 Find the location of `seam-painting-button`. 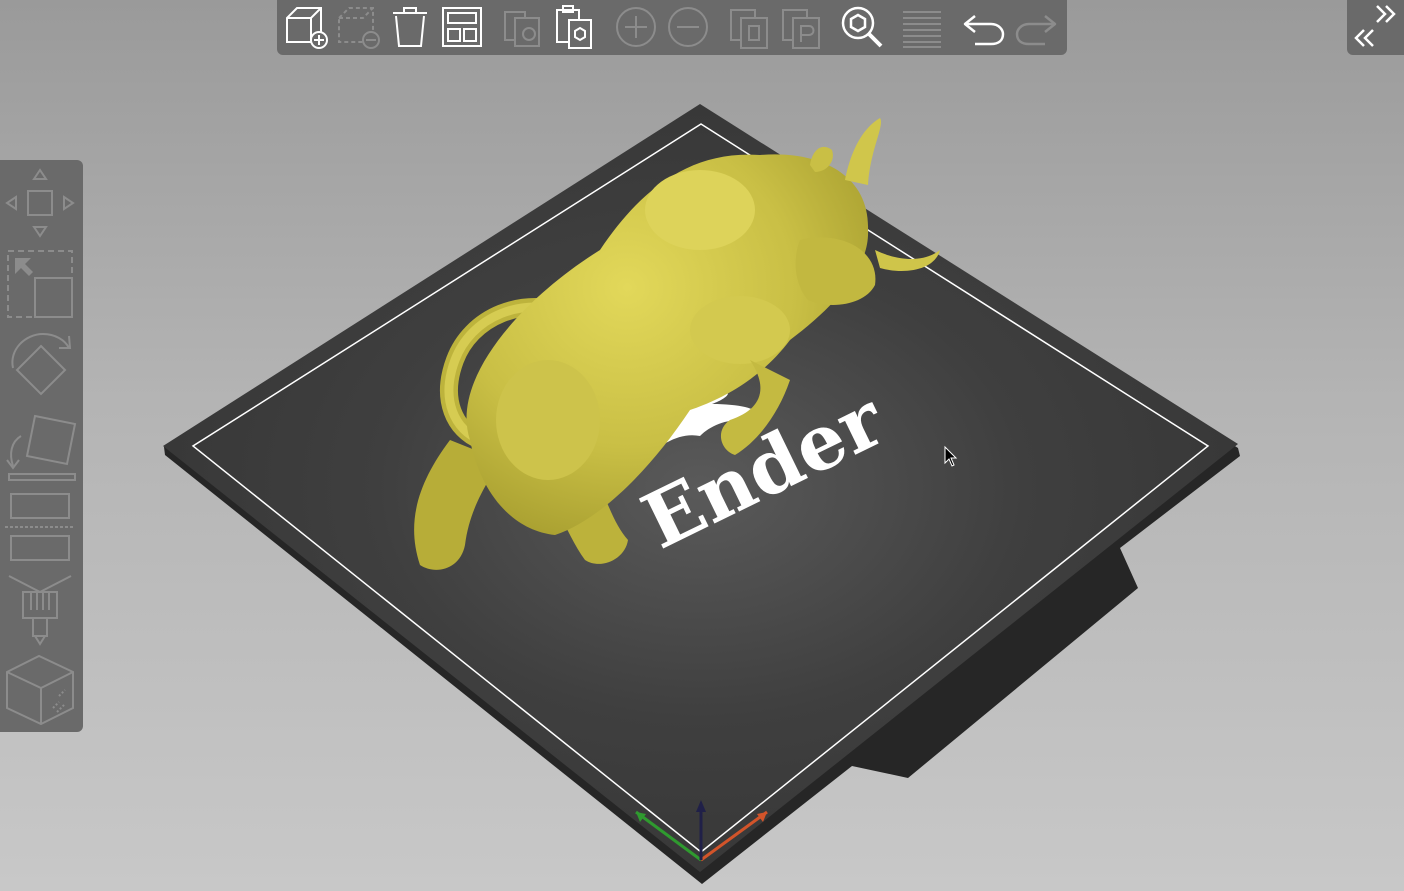

seam-painting-button is located at coordinates (40, 689).